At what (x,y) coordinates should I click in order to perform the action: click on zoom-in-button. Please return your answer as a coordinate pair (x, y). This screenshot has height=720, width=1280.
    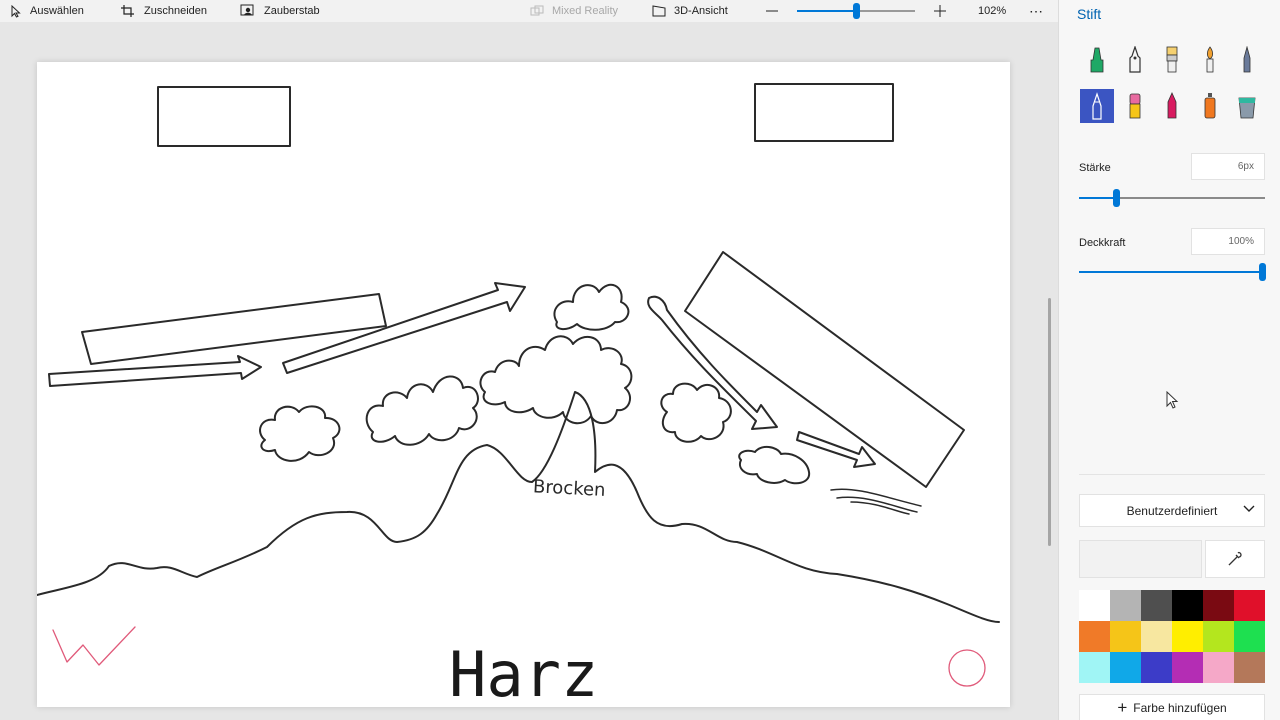
    Looking at the image, I should click on (940, 11).